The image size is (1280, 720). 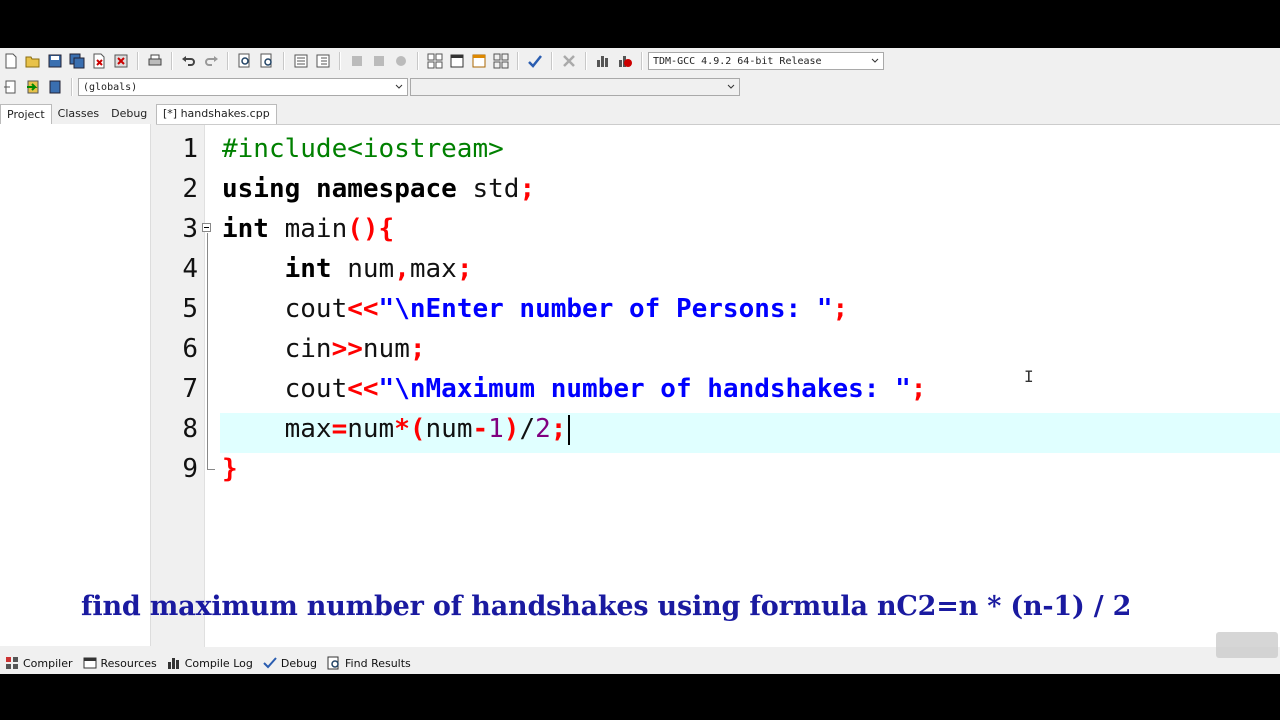 What do you see at coordinates (48, 663) in the screenshot?
I see `tab-label: Compiler` at bounding box center [48, 663].